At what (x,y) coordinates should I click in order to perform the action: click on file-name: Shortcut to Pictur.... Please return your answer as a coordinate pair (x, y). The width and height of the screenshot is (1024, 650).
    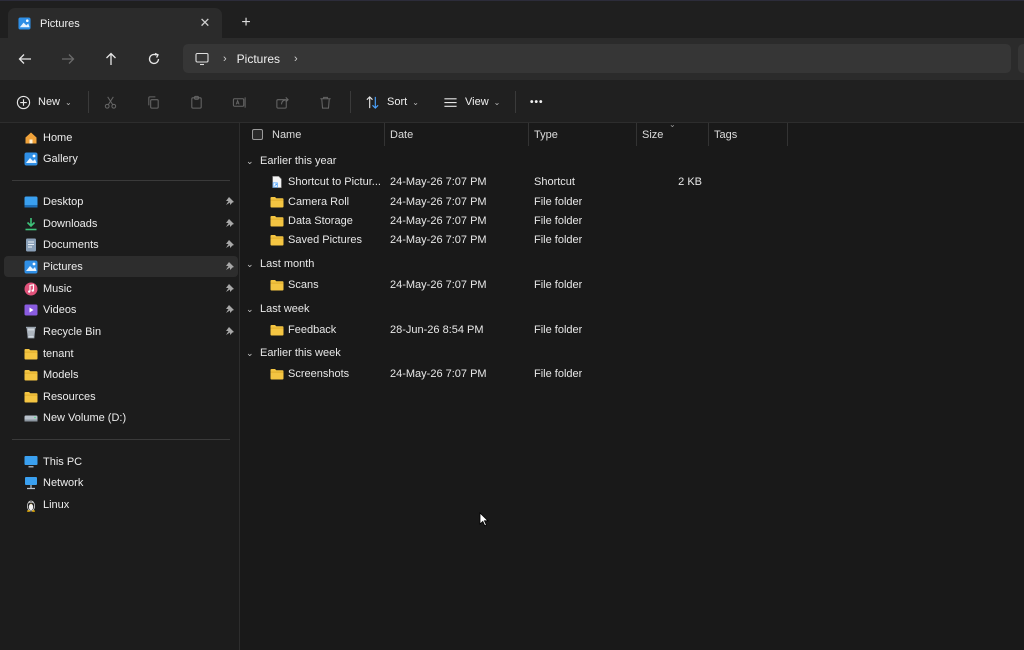
    Looking at the image, I should click on (334, 182).